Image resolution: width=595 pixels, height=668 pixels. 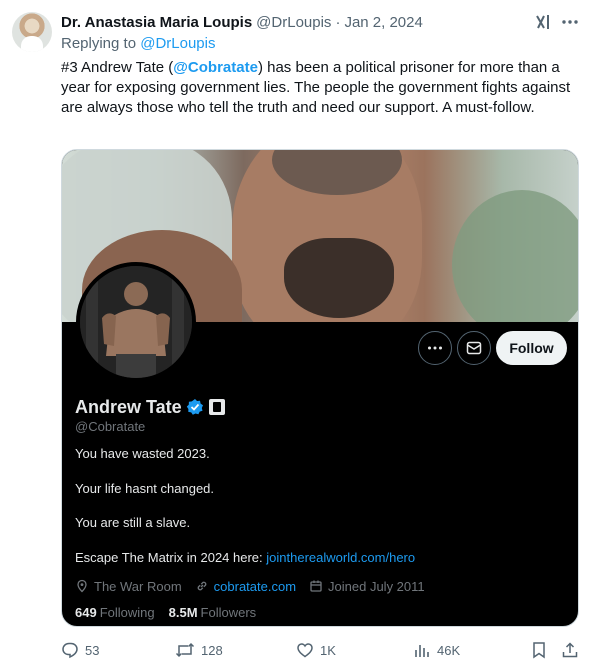 I want to click on post-date: Jan 2, 2024, so click(x=383, y=22).